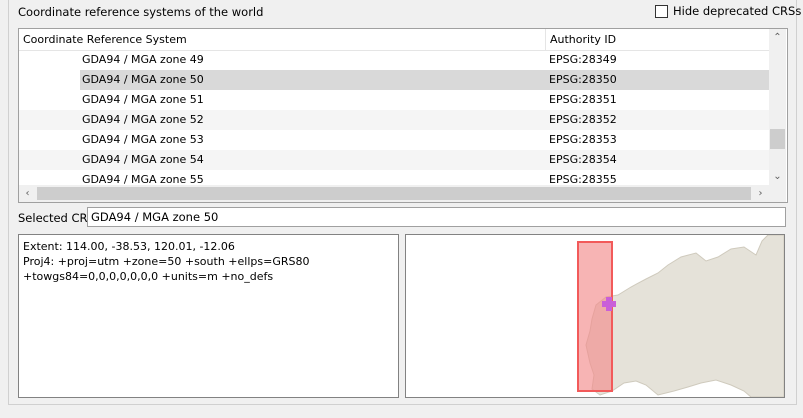 Image resolution: width=803 pixels, height=418 pixels. What do you see at coordinates (148, 276) in the screenshot?
I see `proj4-text-continued: +towgs84=0,0,0,0,0,0,0 +units=m +no_defs` at bounding box center [148, 276].